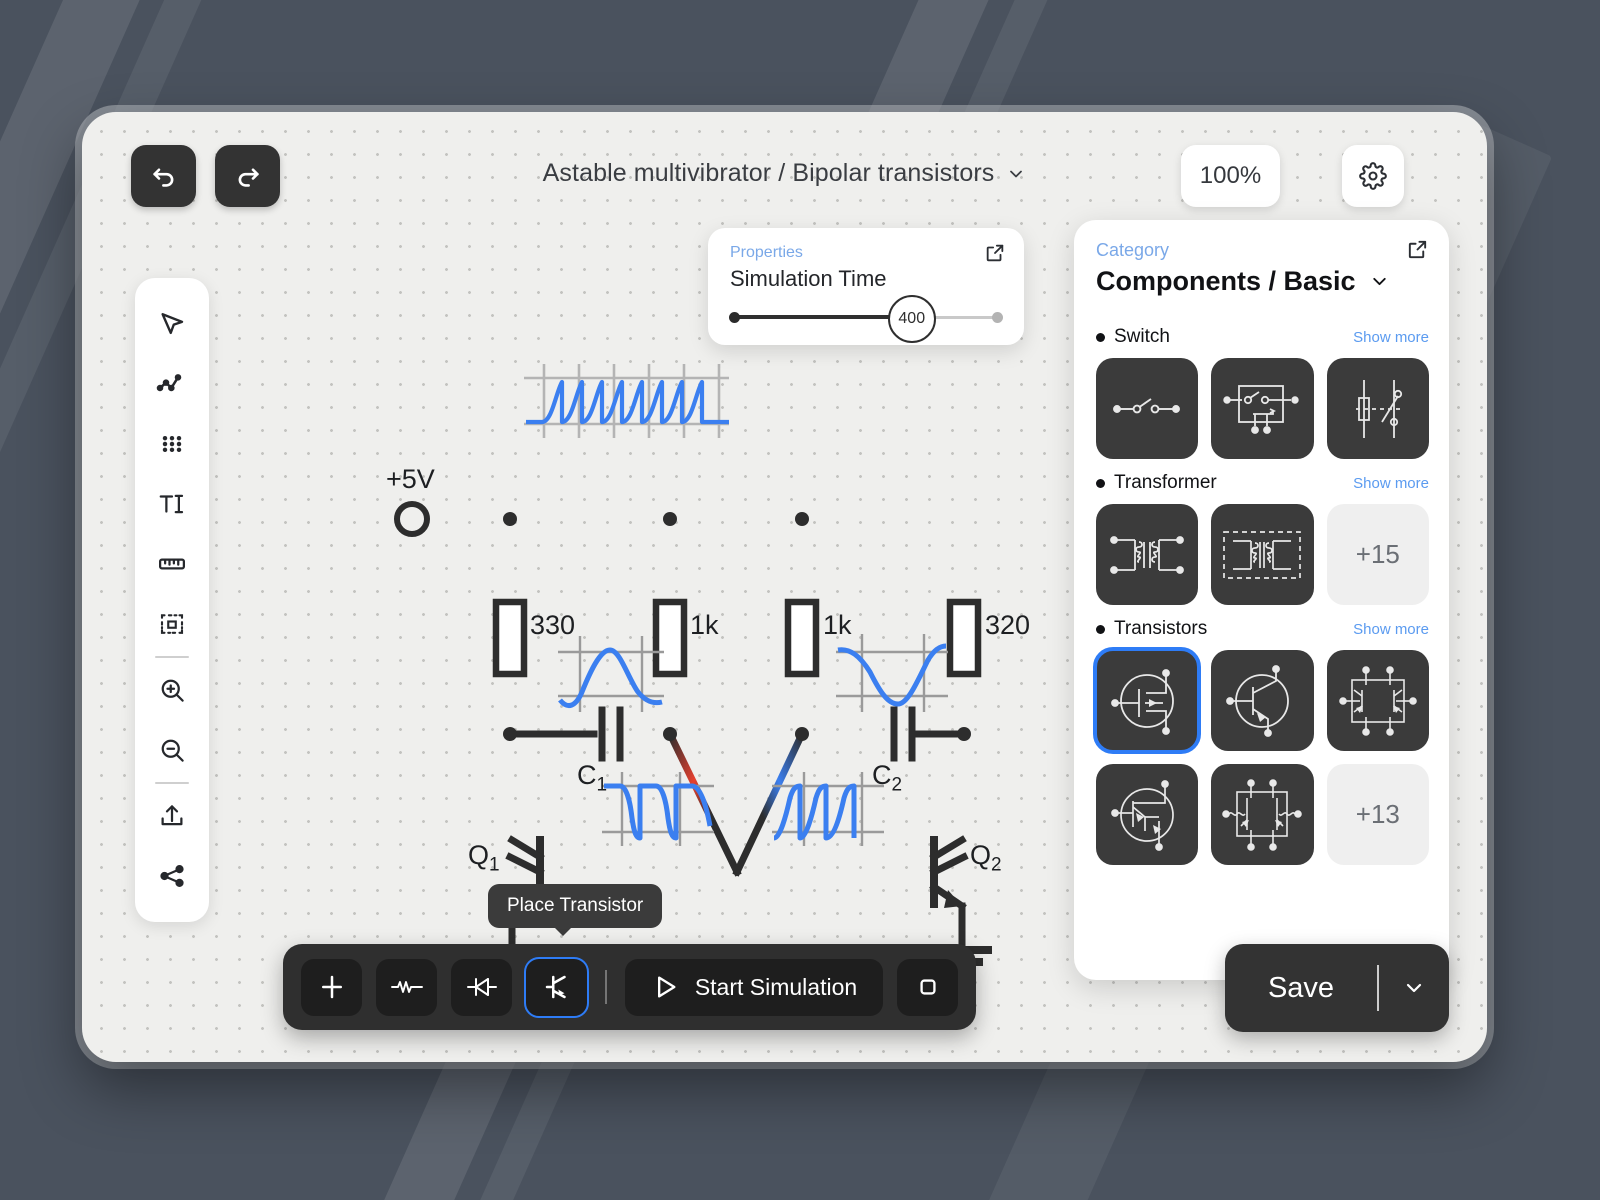 This screenshot has height=1200, width=1600. I want to click on shielded-transformer-icon, so click(1262, 554).